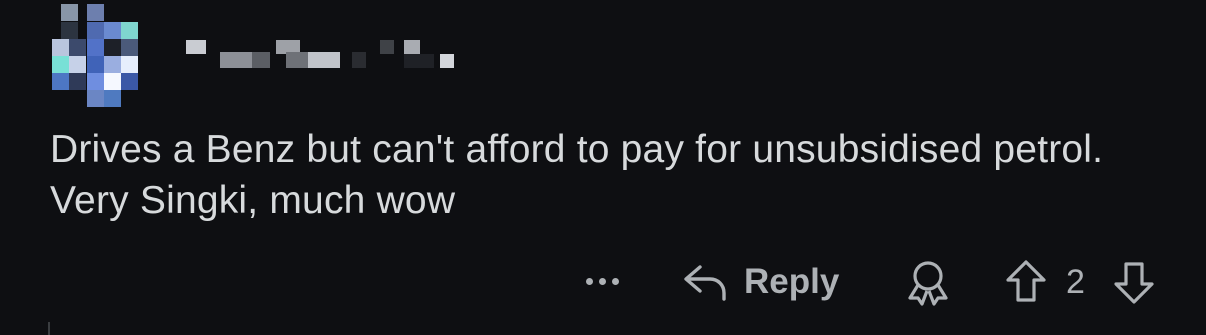 This screenshot has height=335, width=1206. I want to click on more-options-button, so click(602, 281).